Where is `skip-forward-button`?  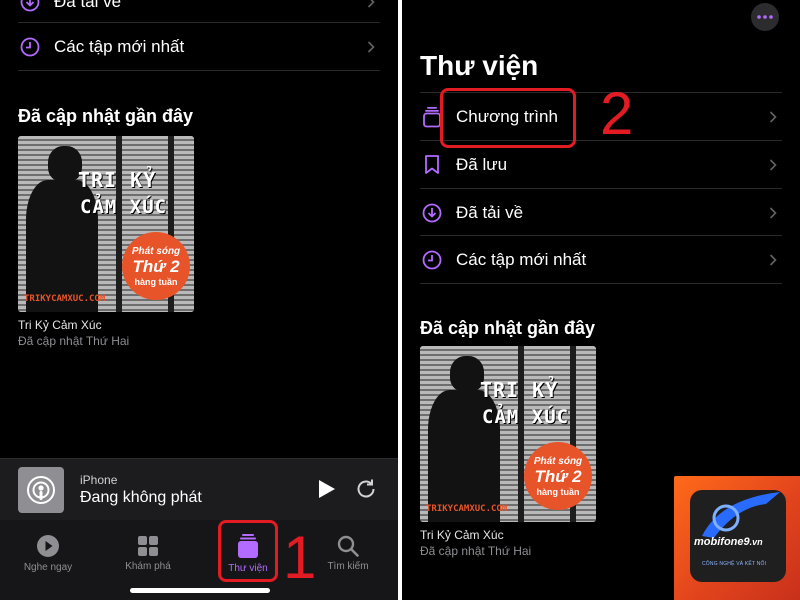
skip-forward-button is located at coordinates (366, 491).